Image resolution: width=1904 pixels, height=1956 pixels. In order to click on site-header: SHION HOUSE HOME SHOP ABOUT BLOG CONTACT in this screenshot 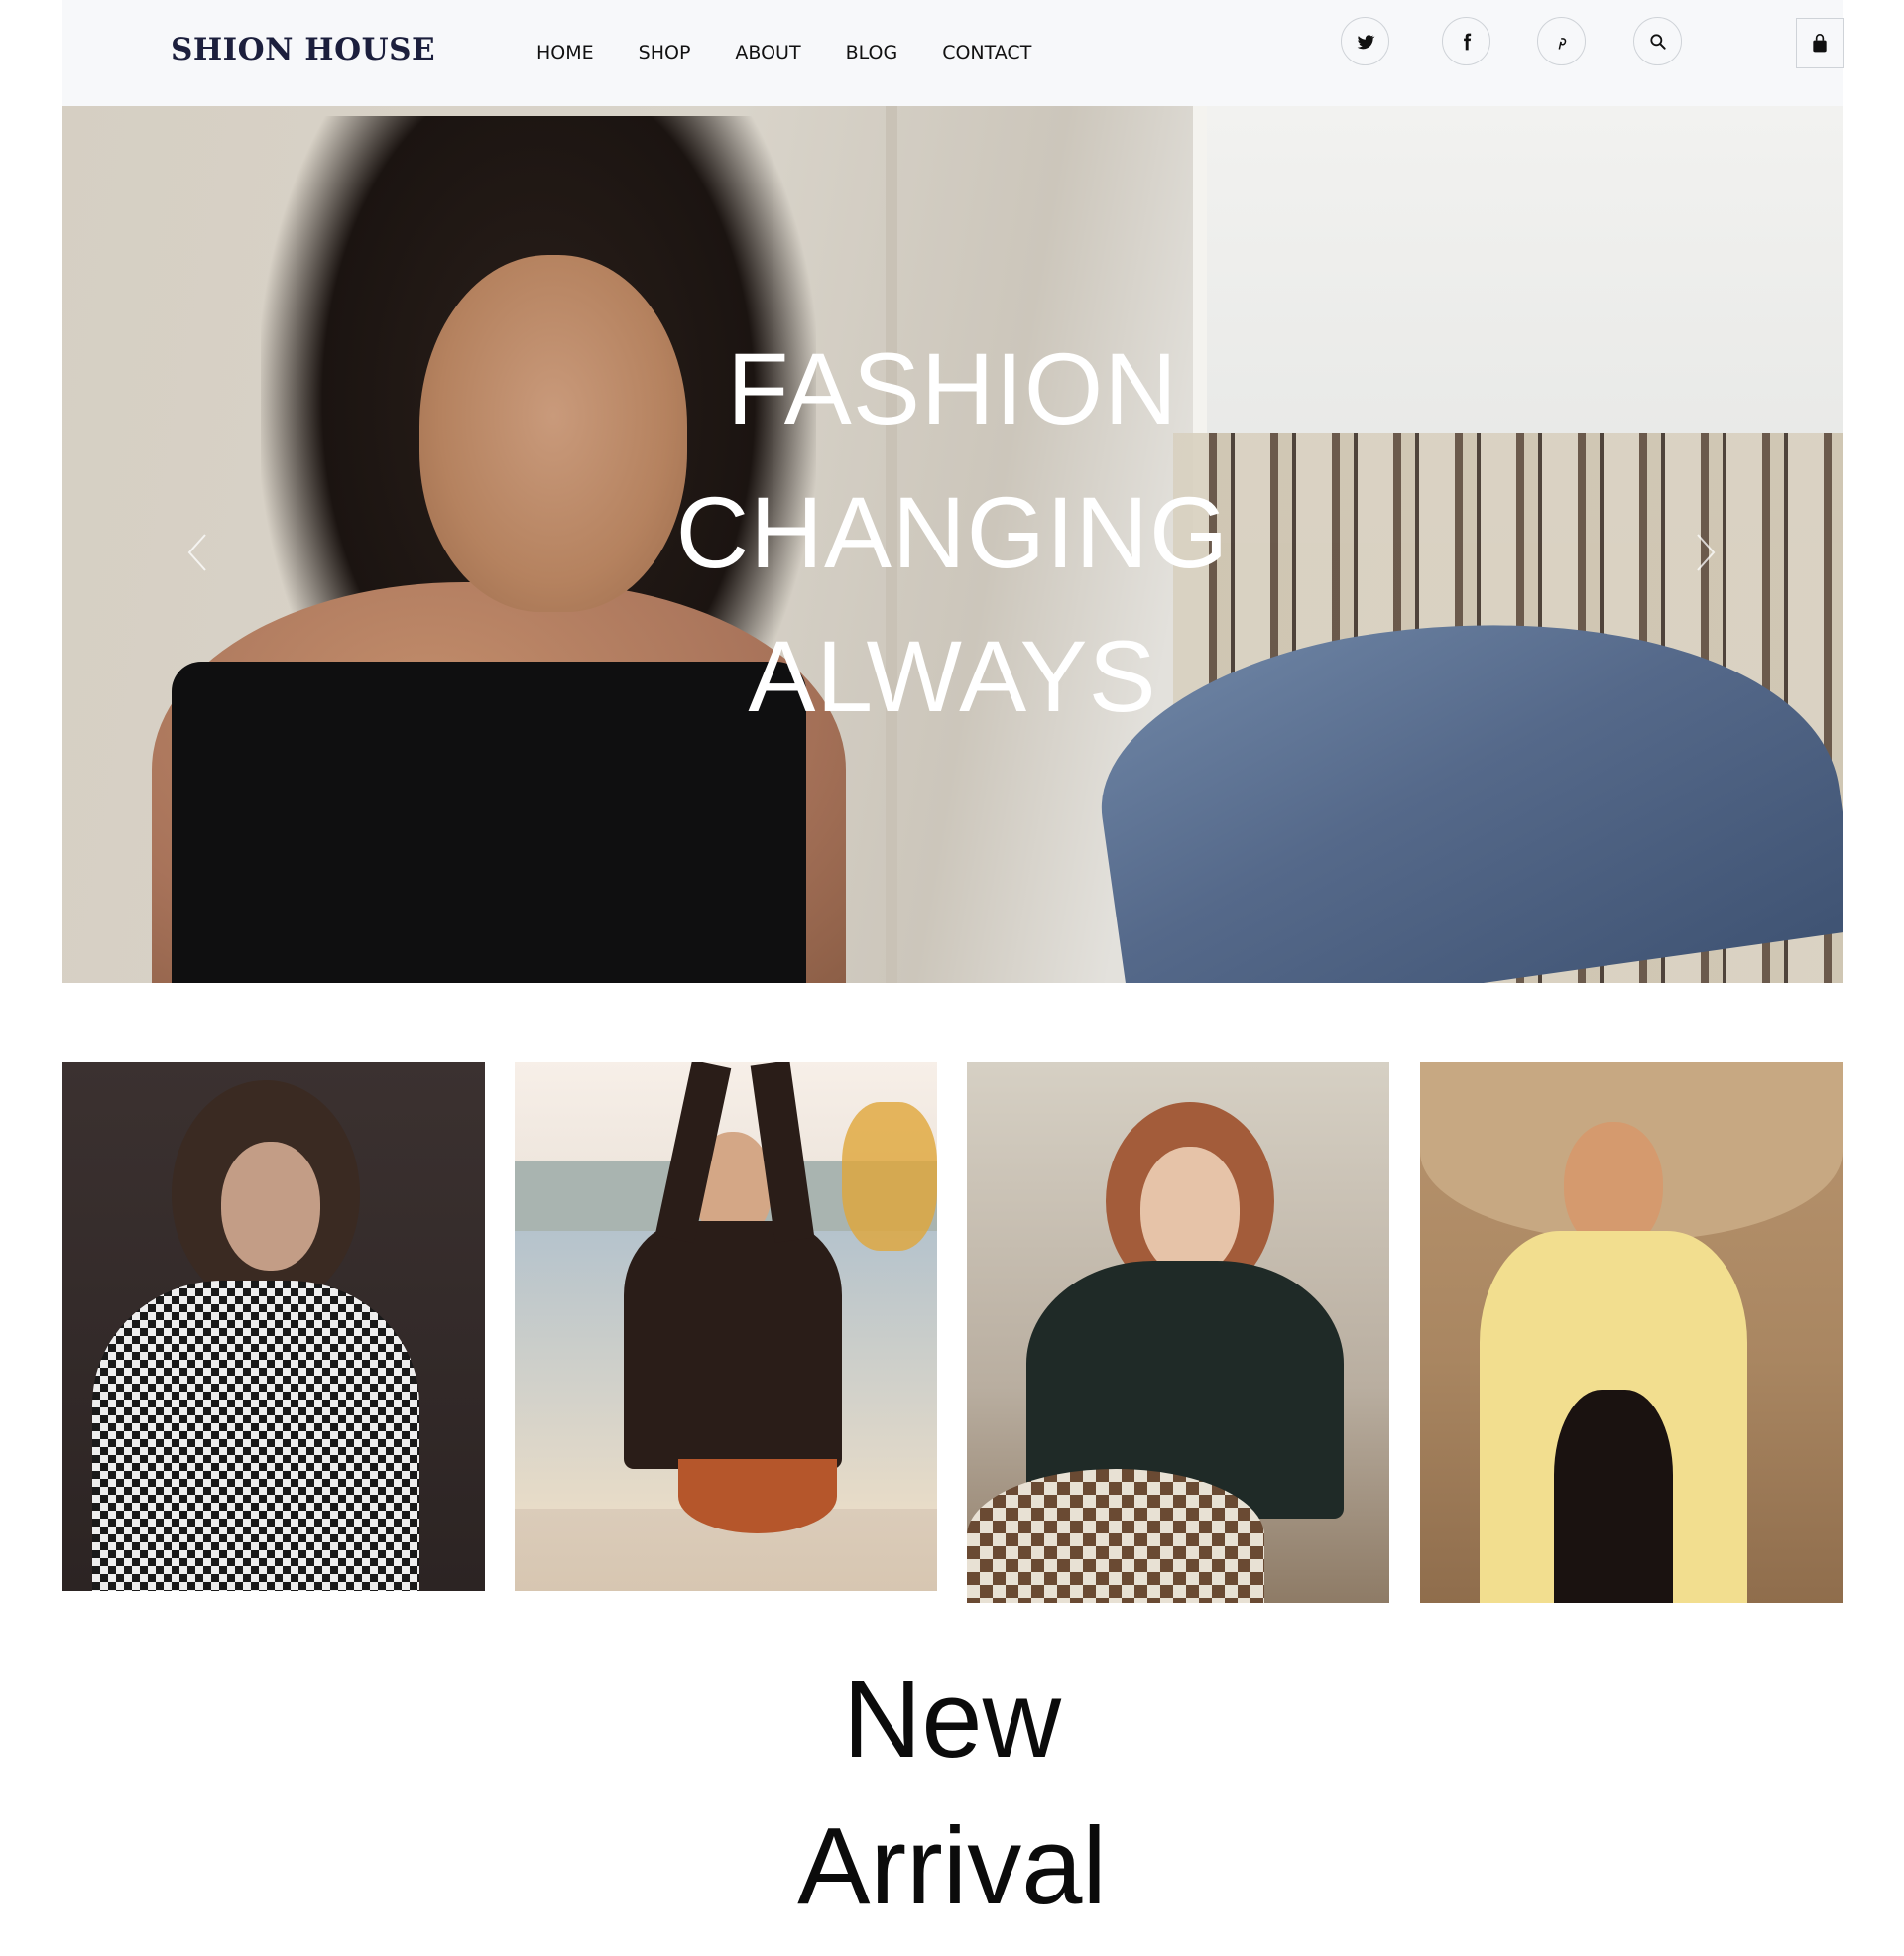, I will do `click(953, 53)`.